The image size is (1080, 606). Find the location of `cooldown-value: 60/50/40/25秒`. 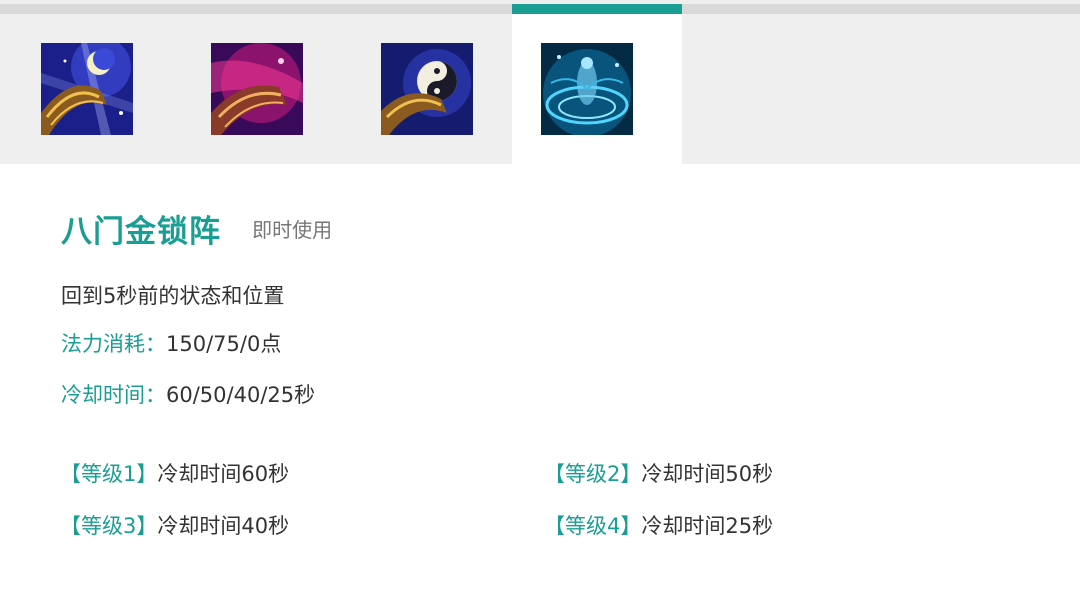

cooldown-value: 60/50/40/25秒 is located at coordinates (241, 395).